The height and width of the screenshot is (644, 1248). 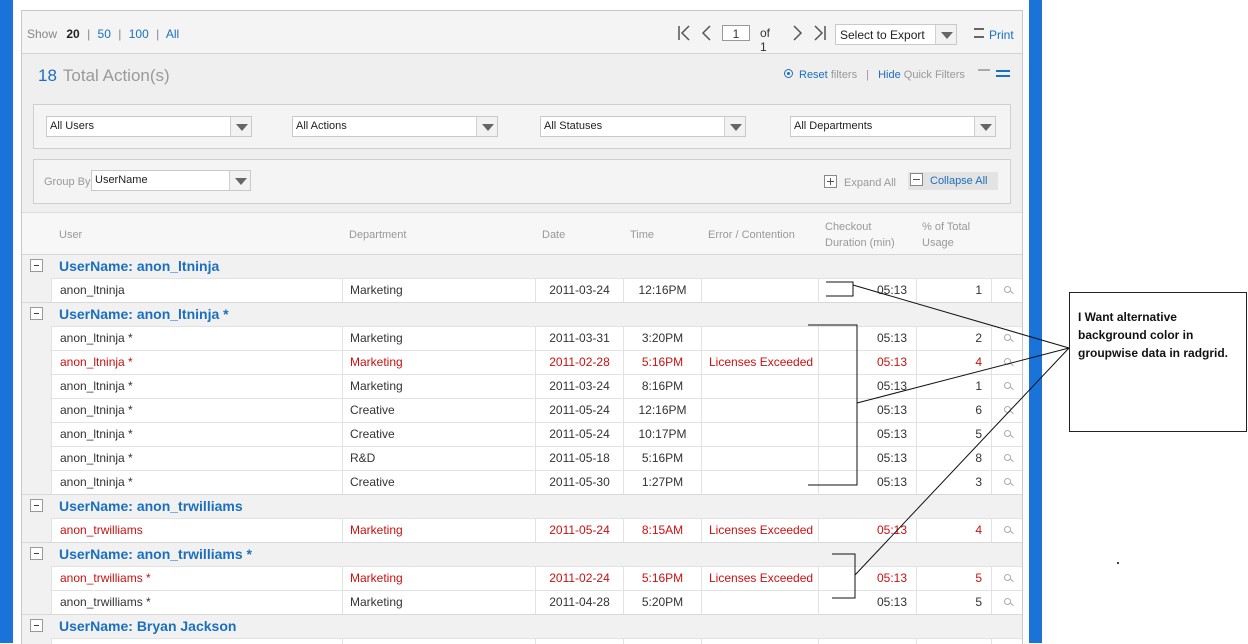 I want to click on cell-error: Licenses Exceeded, so click(x=759, y=530).